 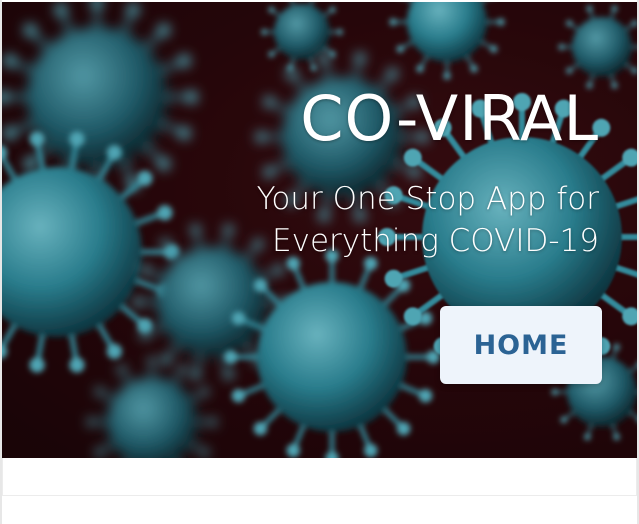 I want to click on home-button: HOME, so click(x=521, y=345).